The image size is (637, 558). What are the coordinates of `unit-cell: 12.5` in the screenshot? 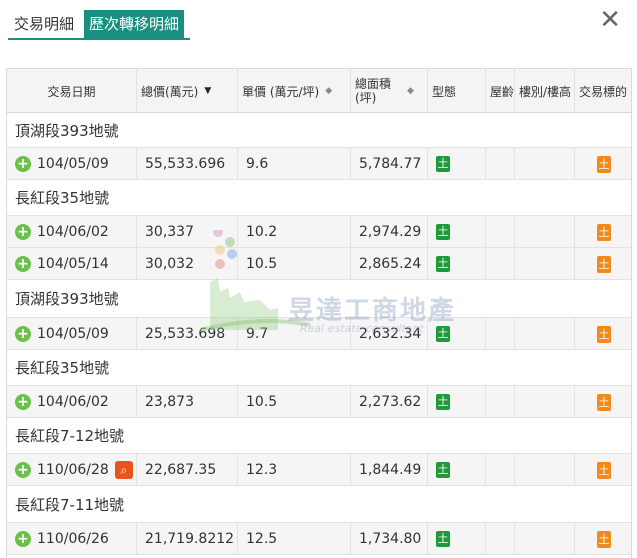 It's located at (294, 539).